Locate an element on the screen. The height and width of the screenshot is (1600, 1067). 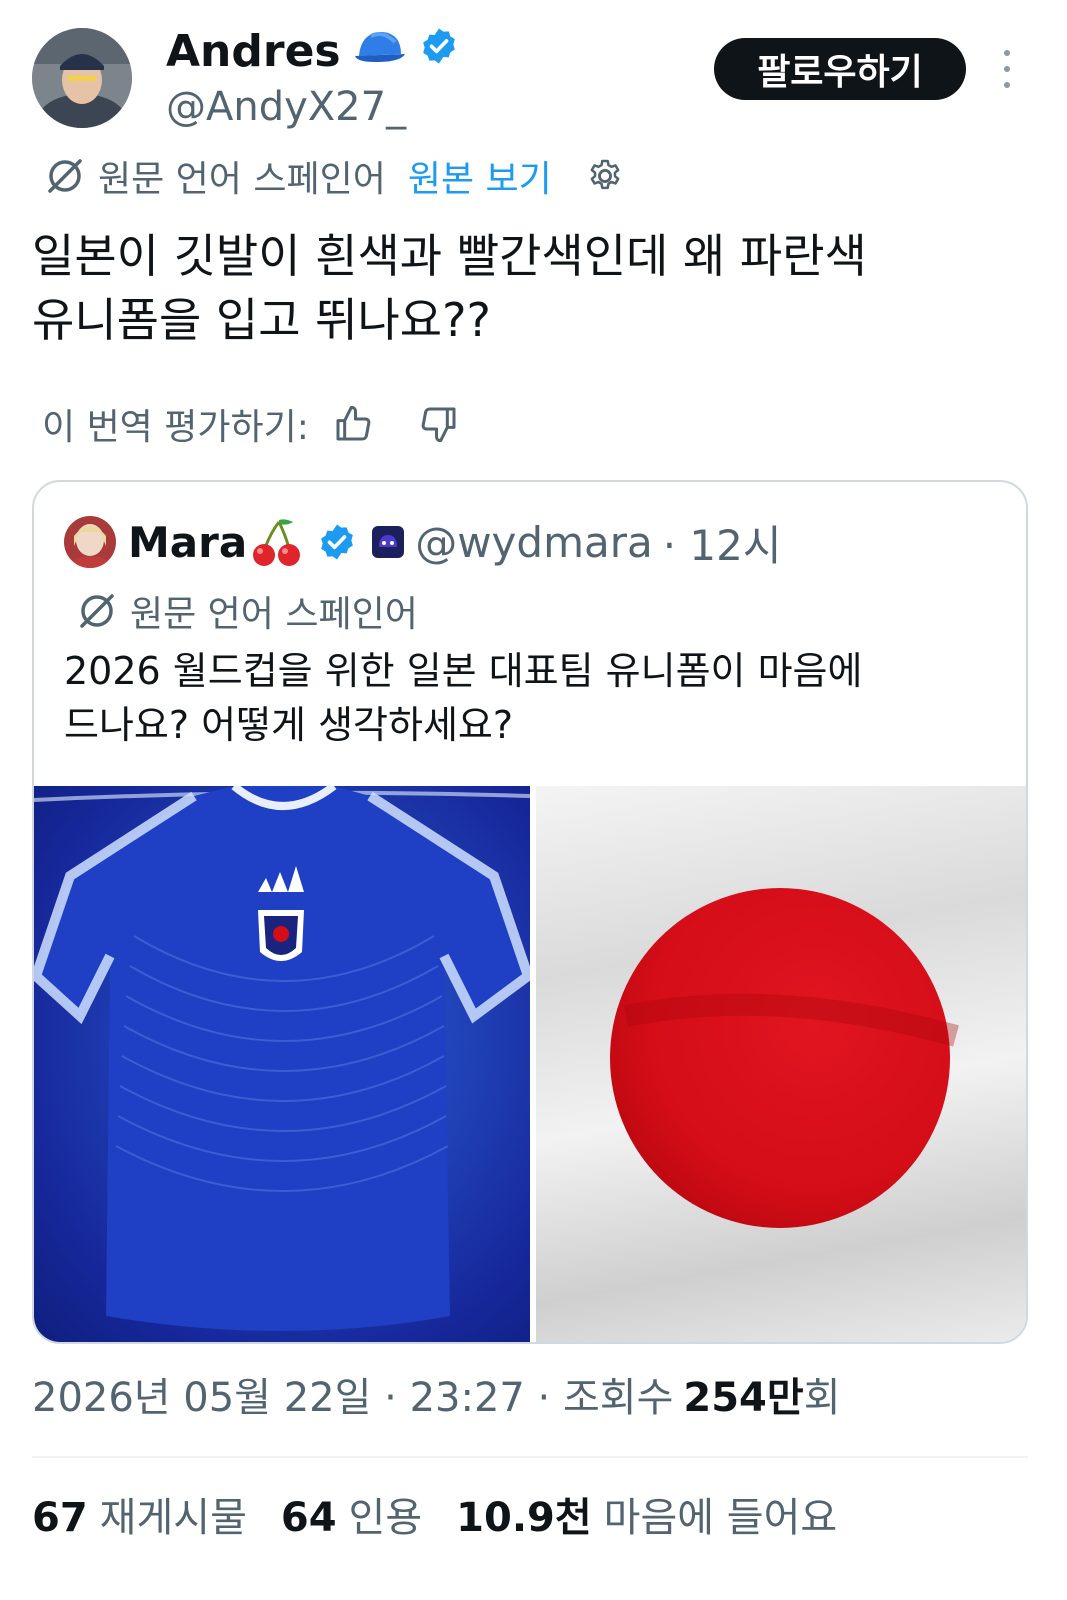
likes-stat: 10.9천 마음에 들어요 is located at coordinates (646, 1514).